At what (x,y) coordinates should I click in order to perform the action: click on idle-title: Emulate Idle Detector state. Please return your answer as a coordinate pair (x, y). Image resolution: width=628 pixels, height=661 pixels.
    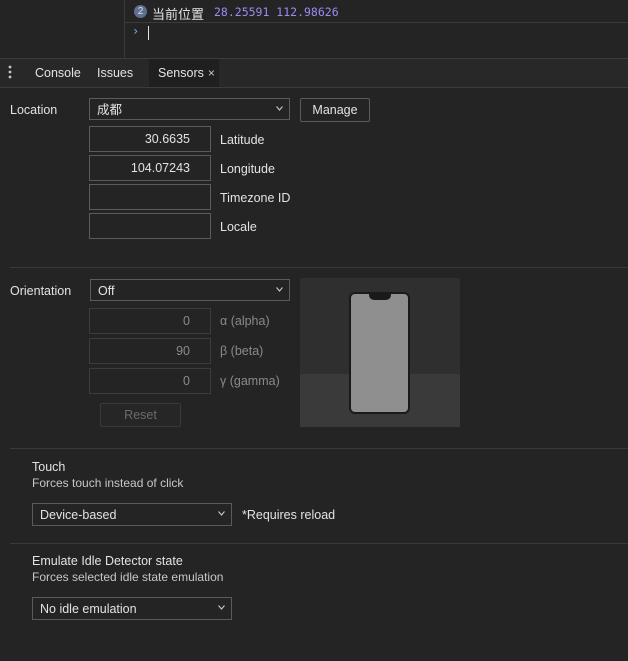
    Looking at the image, I should click on (107, 561).